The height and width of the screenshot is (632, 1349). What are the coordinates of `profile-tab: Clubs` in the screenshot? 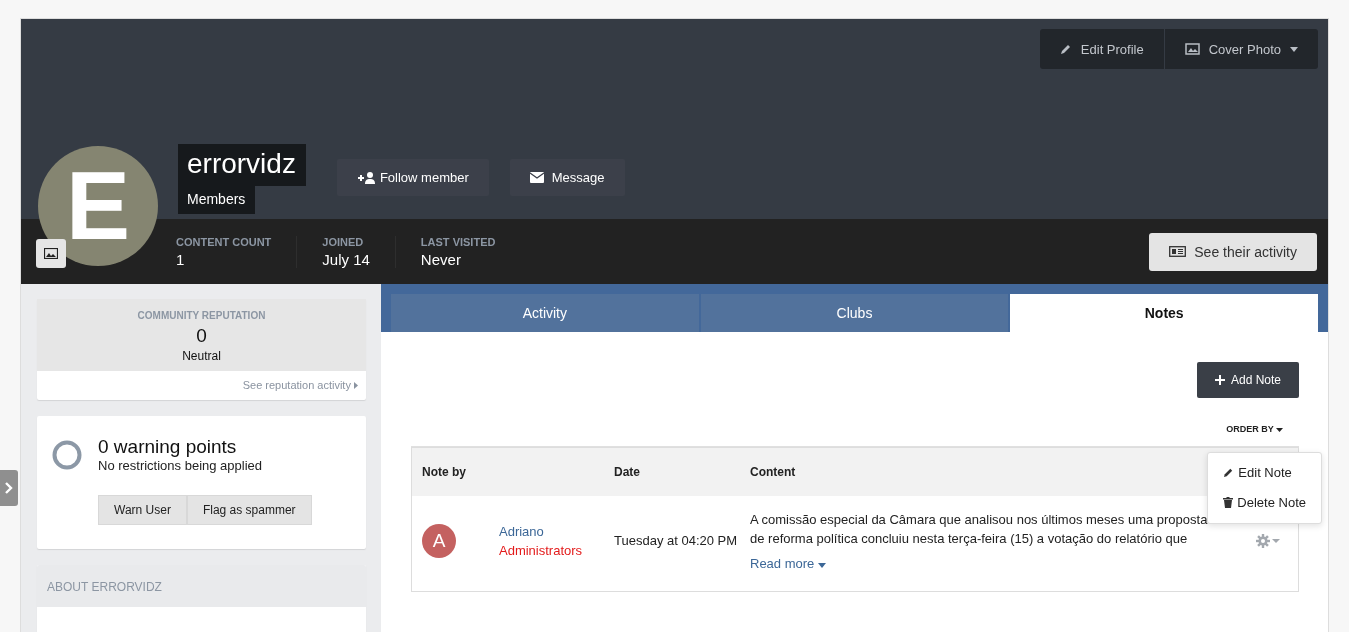 It's located at (854, 313).